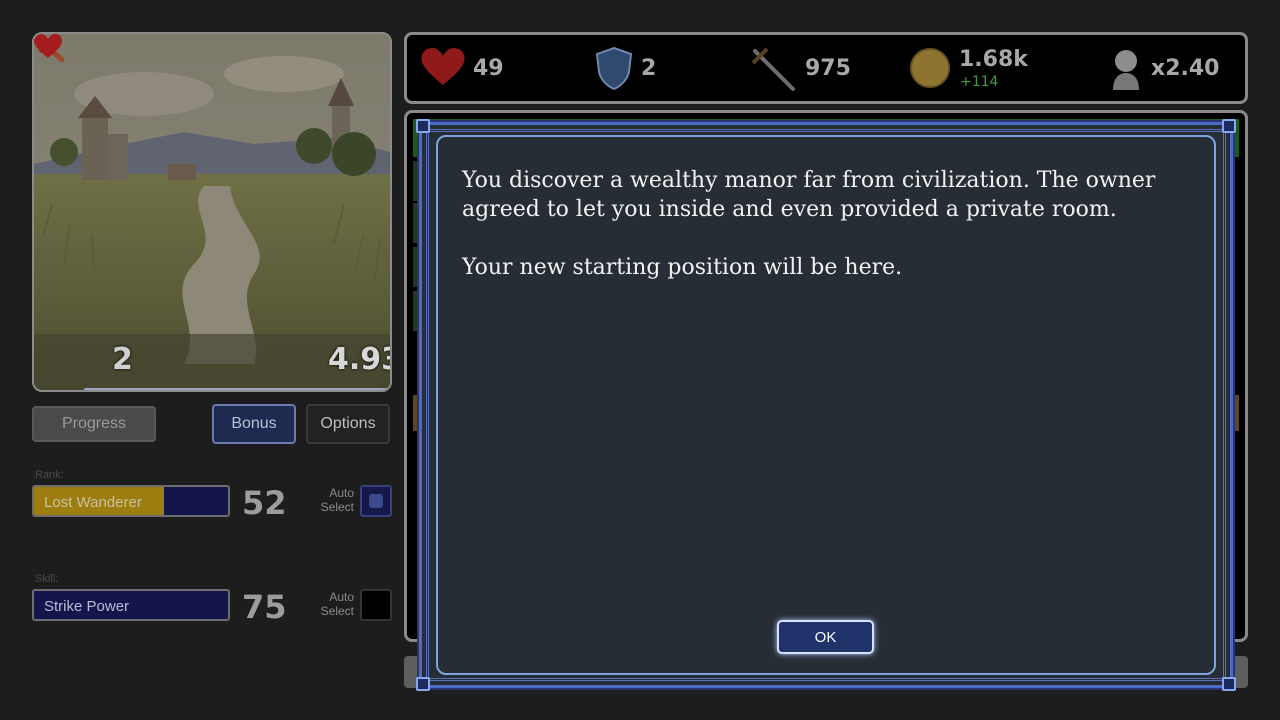  I want to click on stat-armor: 2, so click(625, 68).